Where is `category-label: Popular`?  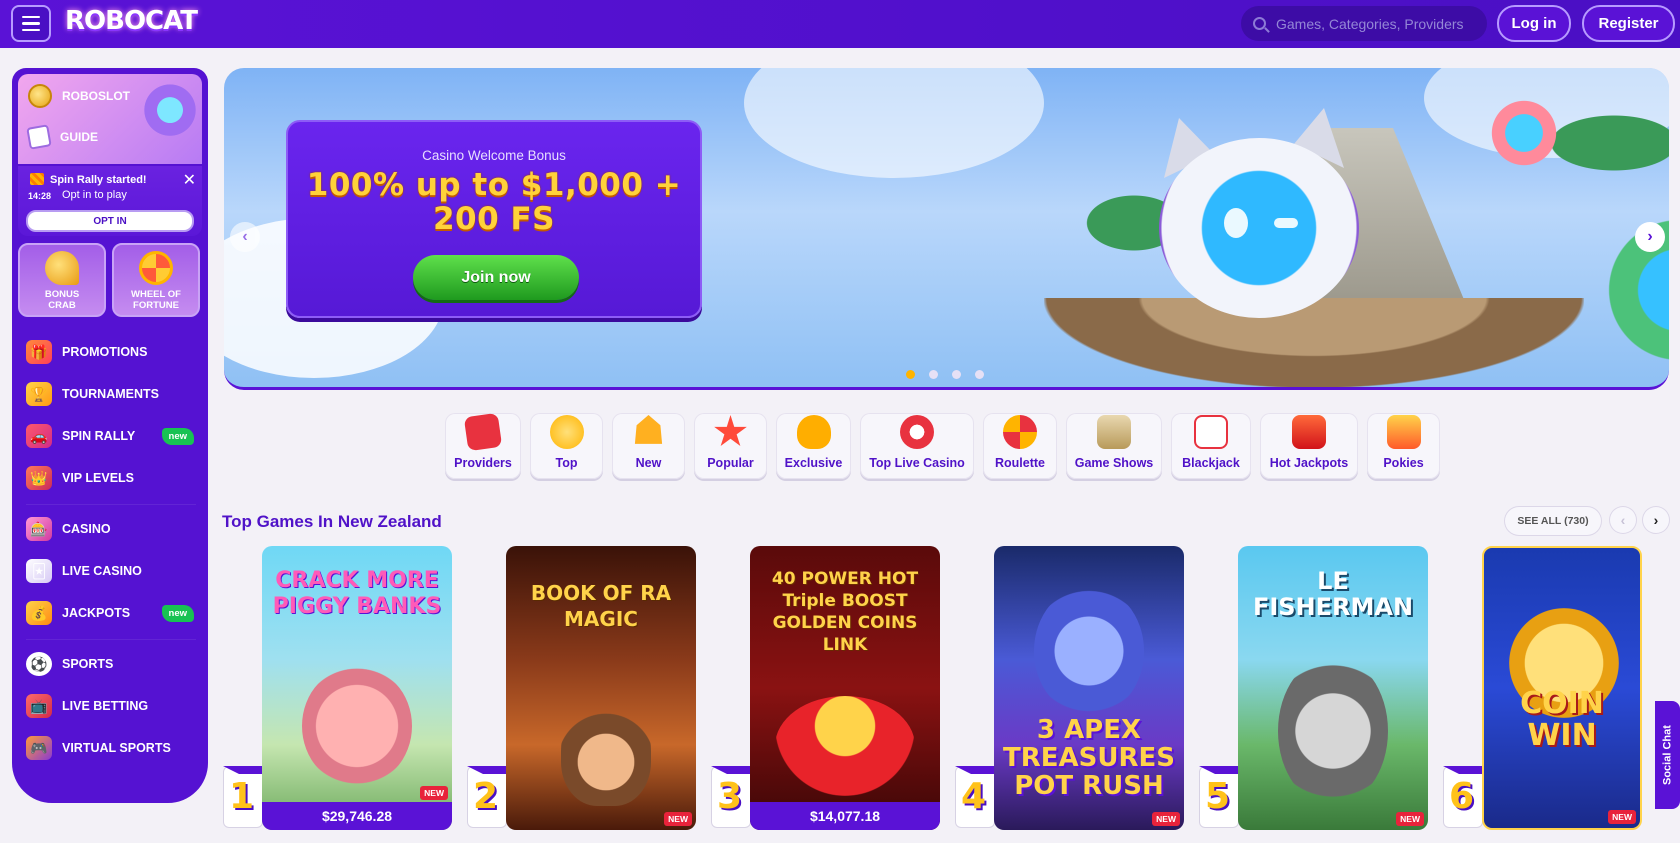 category-label: Popular is located at coordinates (730, 463).